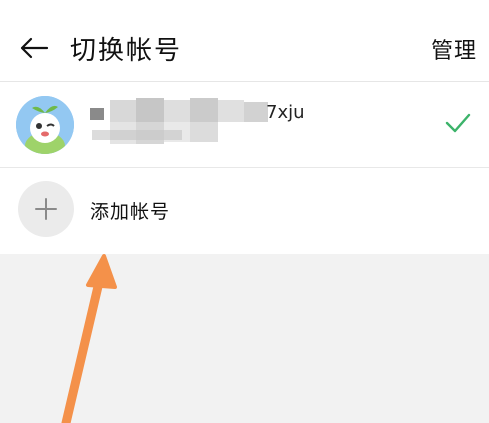 This screenshot has height=423, width=489. I want to click on page-title: 切换帐号, so click(126, 51).